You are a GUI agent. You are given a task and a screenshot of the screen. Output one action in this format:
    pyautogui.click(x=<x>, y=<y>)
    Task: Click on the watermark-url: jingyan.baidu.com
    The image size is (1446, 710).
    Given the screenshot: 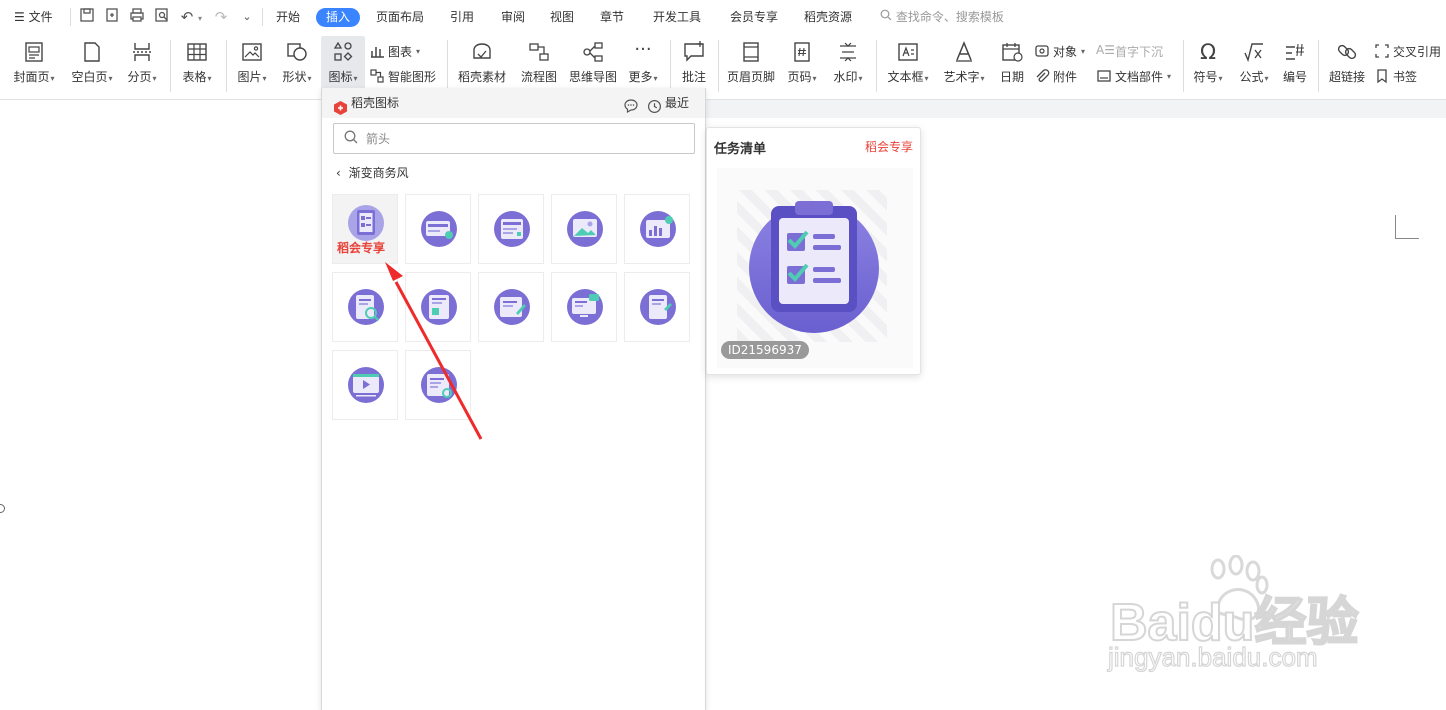 What is the action you would take?
    pyautogui.click(x=1212, y=656)
    